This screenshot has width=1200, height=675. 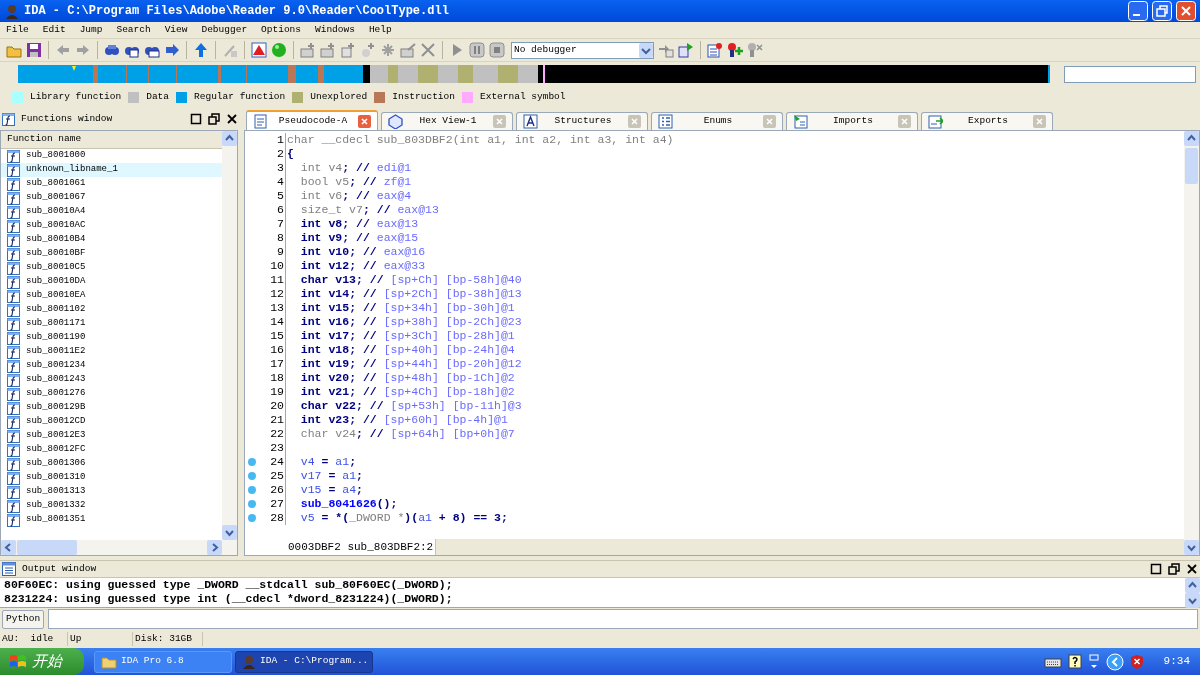 I want to click on status-text: Disk: 31GB, so click(x=168, y=639).